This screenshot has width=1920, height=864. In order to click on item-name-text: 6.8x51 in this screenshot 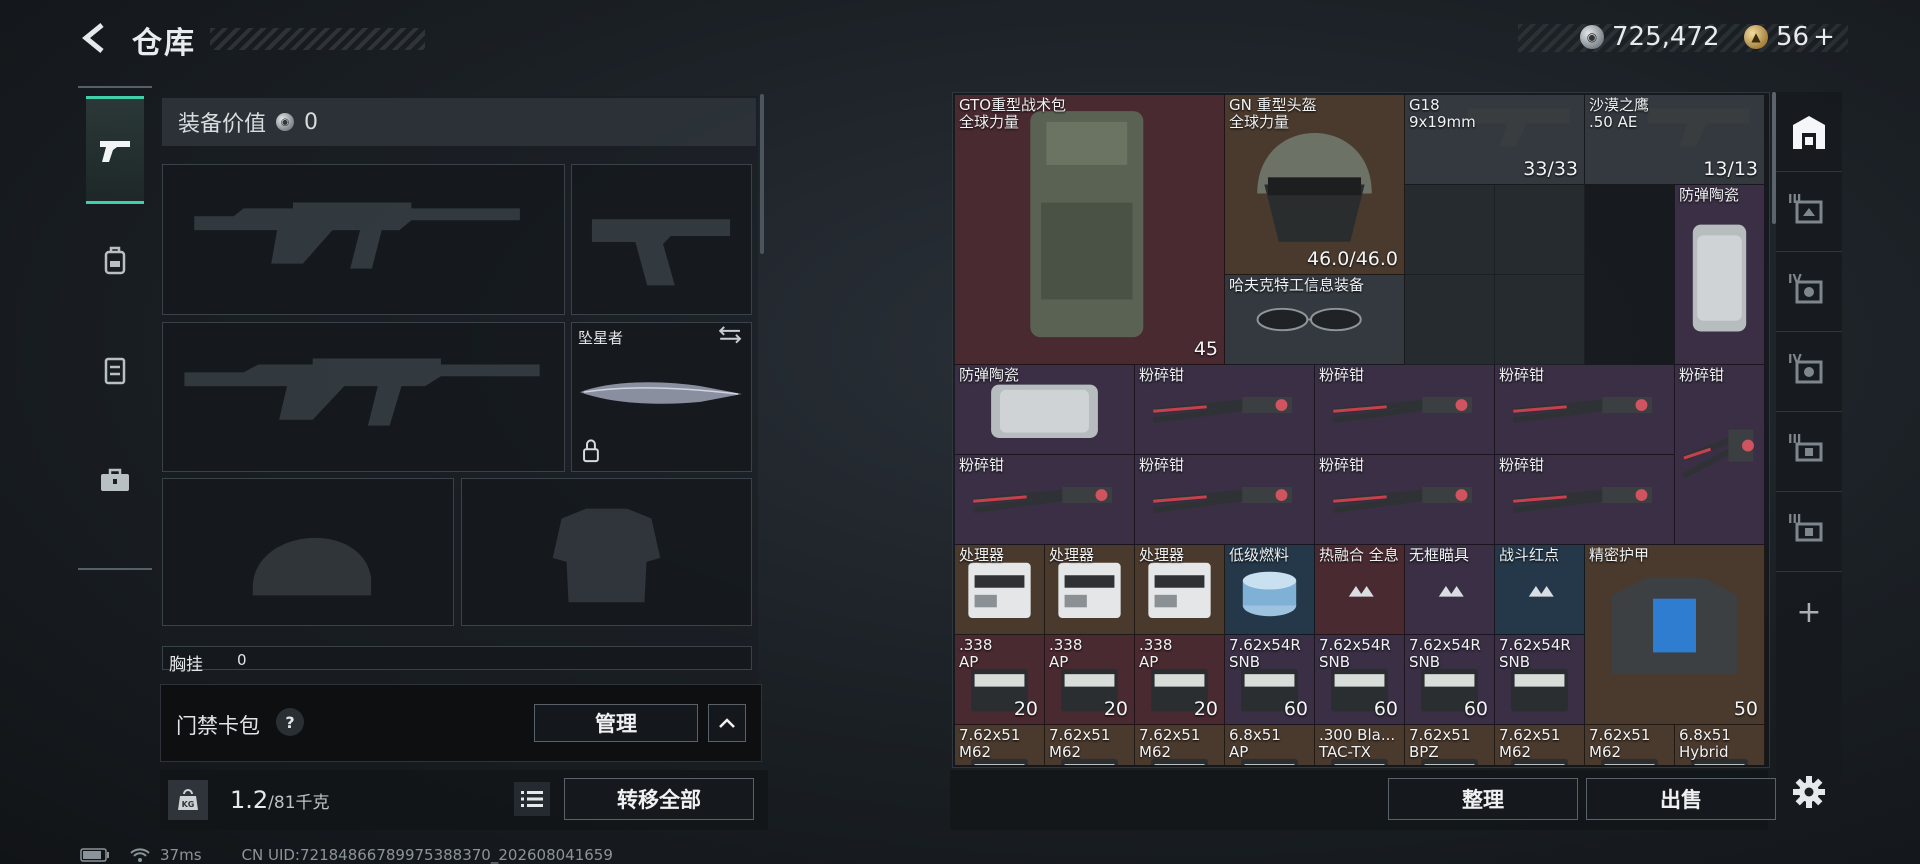, I will do `click(1705, 735)`.